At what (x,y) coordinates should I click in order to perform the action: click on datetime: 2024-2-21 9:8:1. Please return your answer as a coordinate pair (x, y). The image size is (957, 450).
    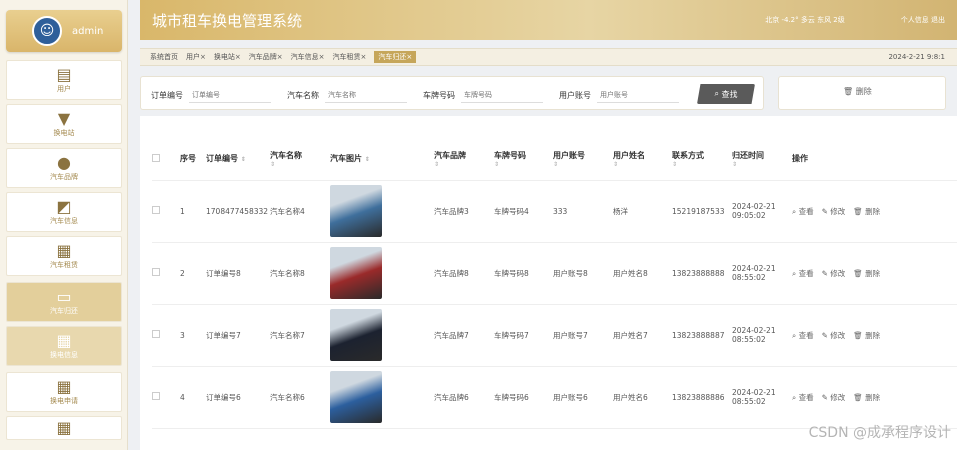
    Looking at the image, I should click on (916, 57).